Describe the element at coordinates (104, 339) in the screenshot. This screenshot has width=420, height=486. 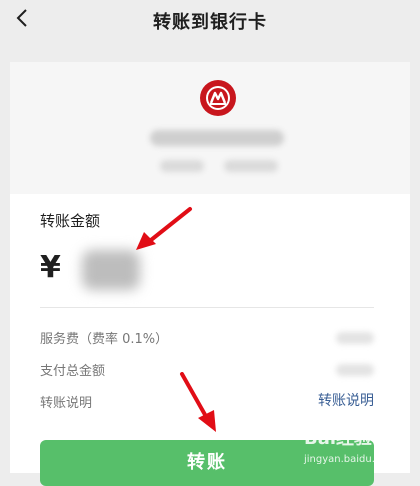
I see `service-fee-label: 服务费（费率 0.1%）` at that location.